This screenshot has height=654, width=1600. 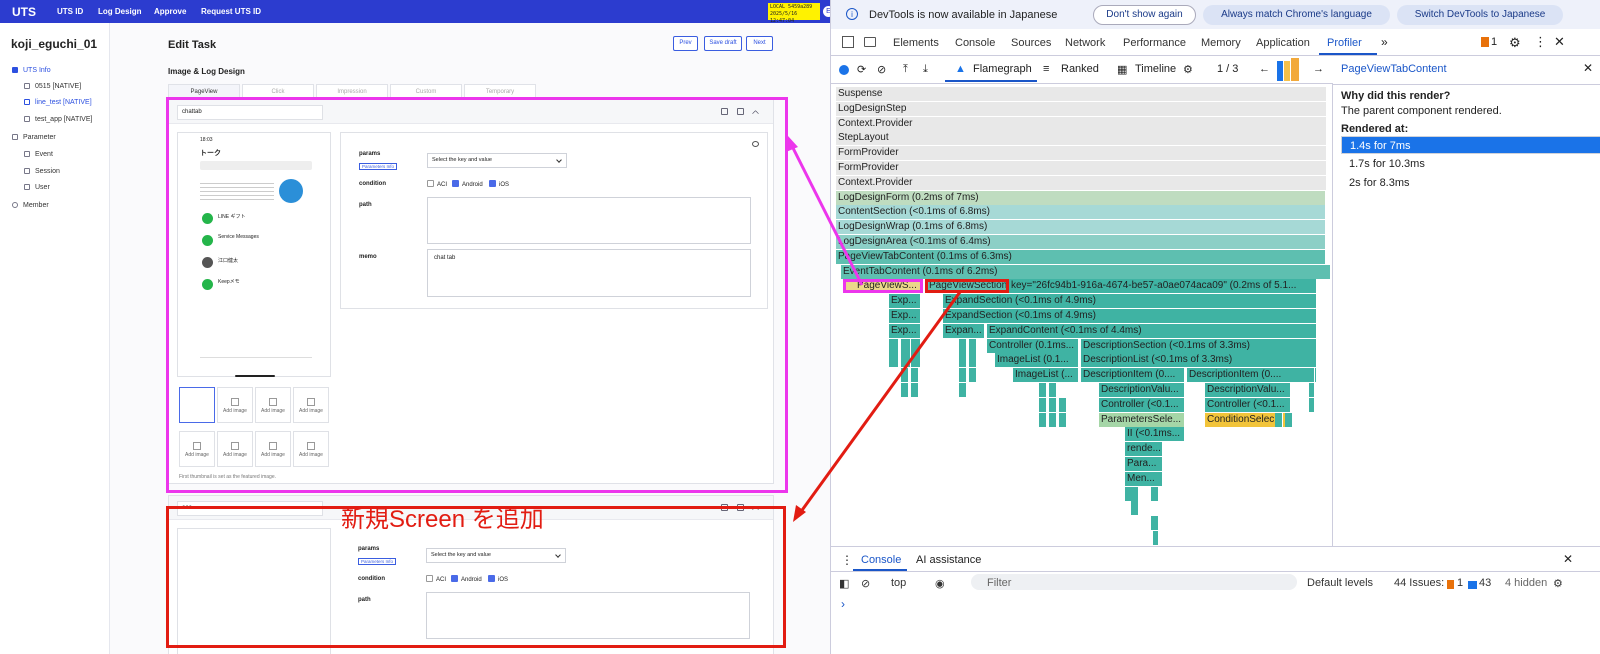 I want to click on clear-icon: ⊘, so click(x=881, y=69).